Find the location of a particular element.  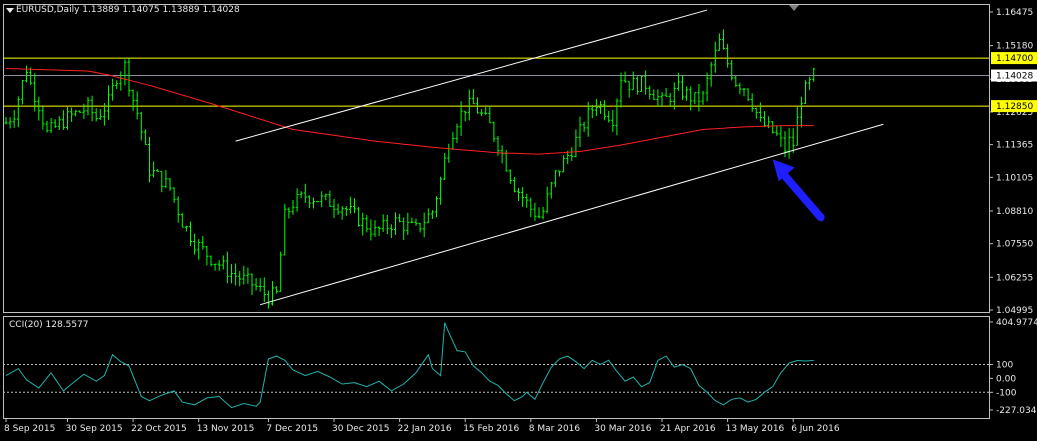

y-tick-label: 1.11365 is located at coordinates (1014, 146).